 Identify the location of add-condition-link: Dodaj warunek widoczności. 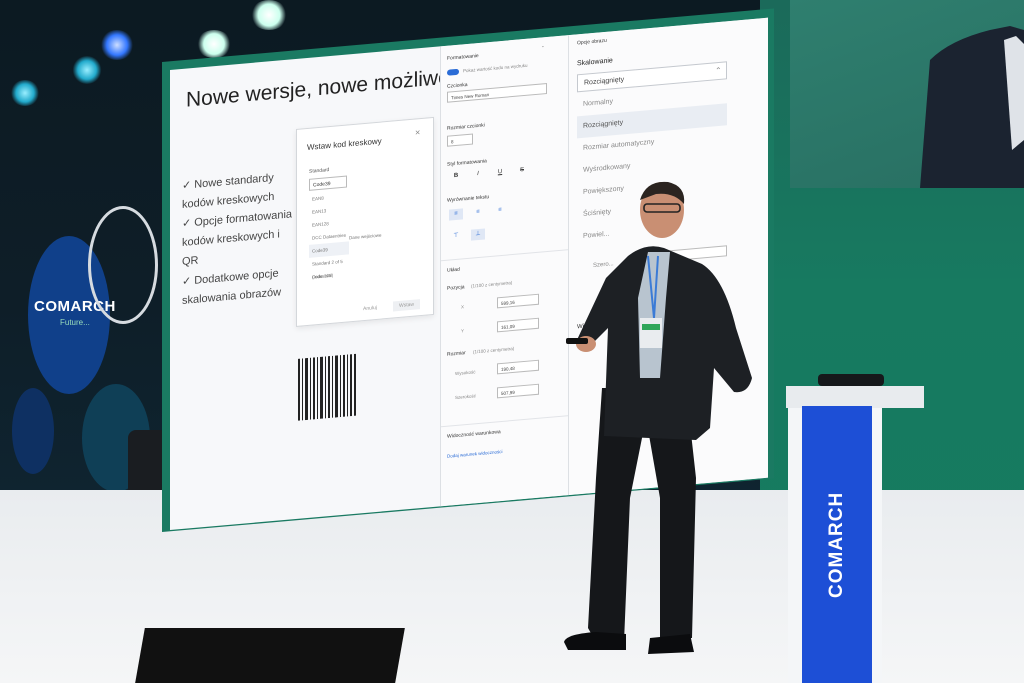
(475, 454).